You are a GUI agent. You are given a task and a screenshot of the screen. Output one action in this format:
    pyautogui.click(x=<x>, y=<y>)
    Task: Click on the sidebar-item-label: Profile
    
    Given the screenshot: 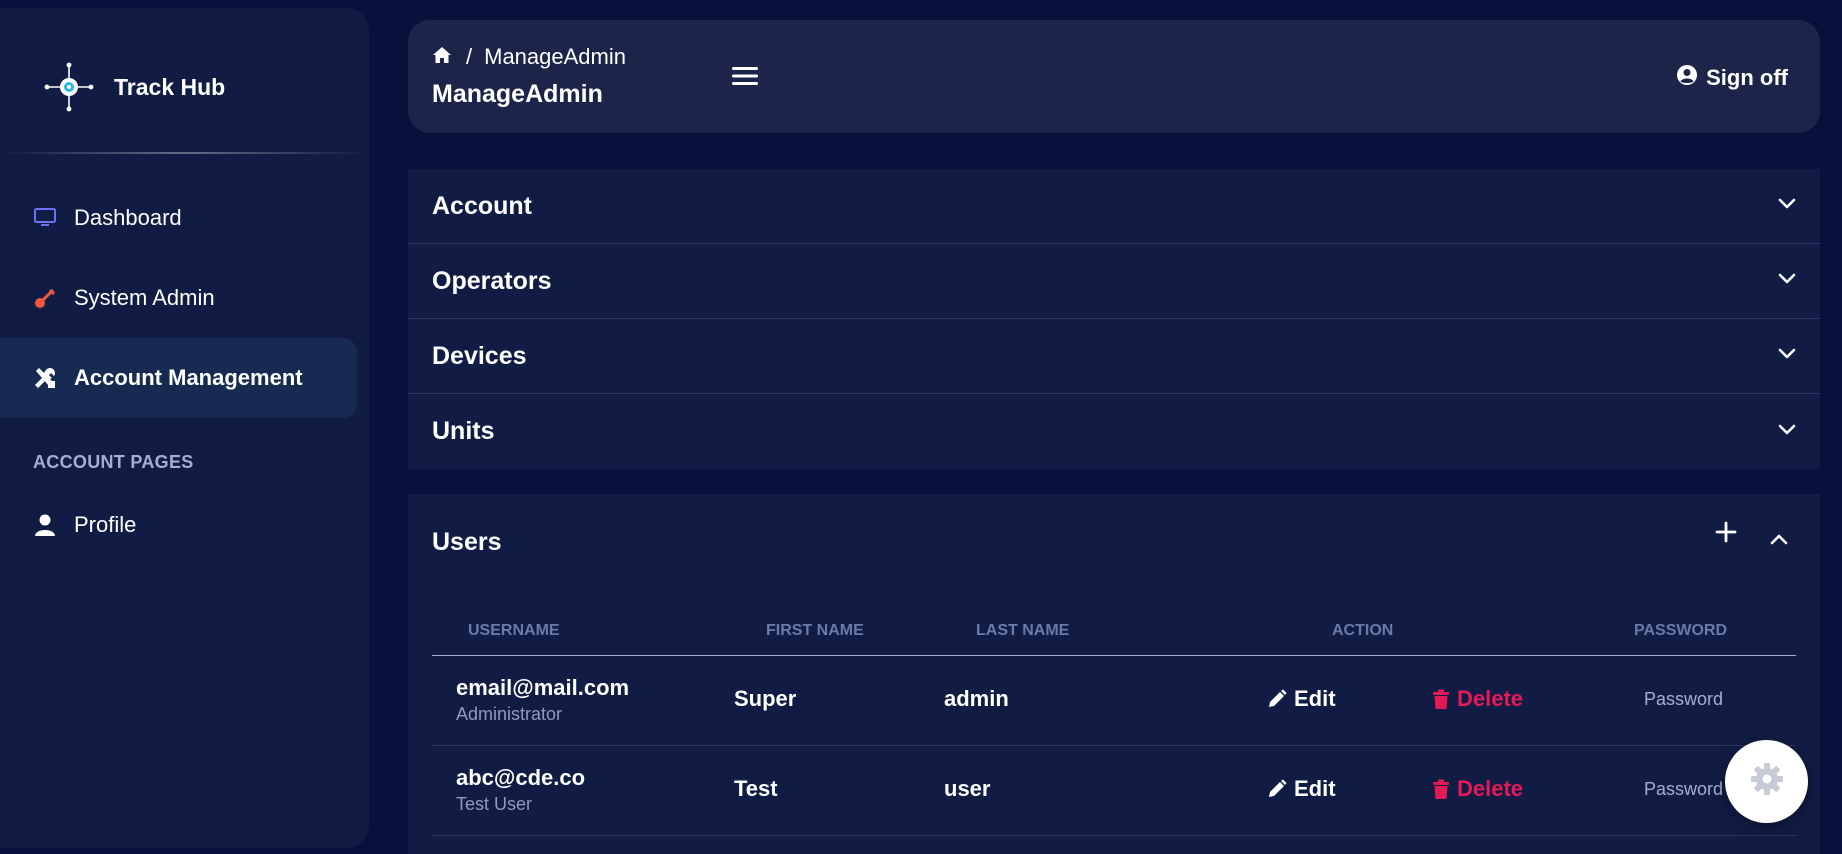 What is the action you would take?
    pyautogui.click(x=105, y=524)
    